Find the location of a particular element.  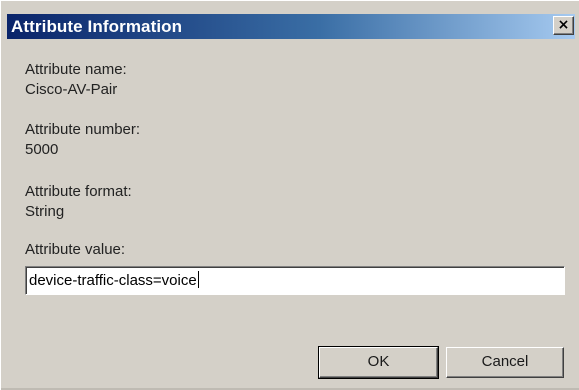

close-button: × is located at coordinates (563, 25).